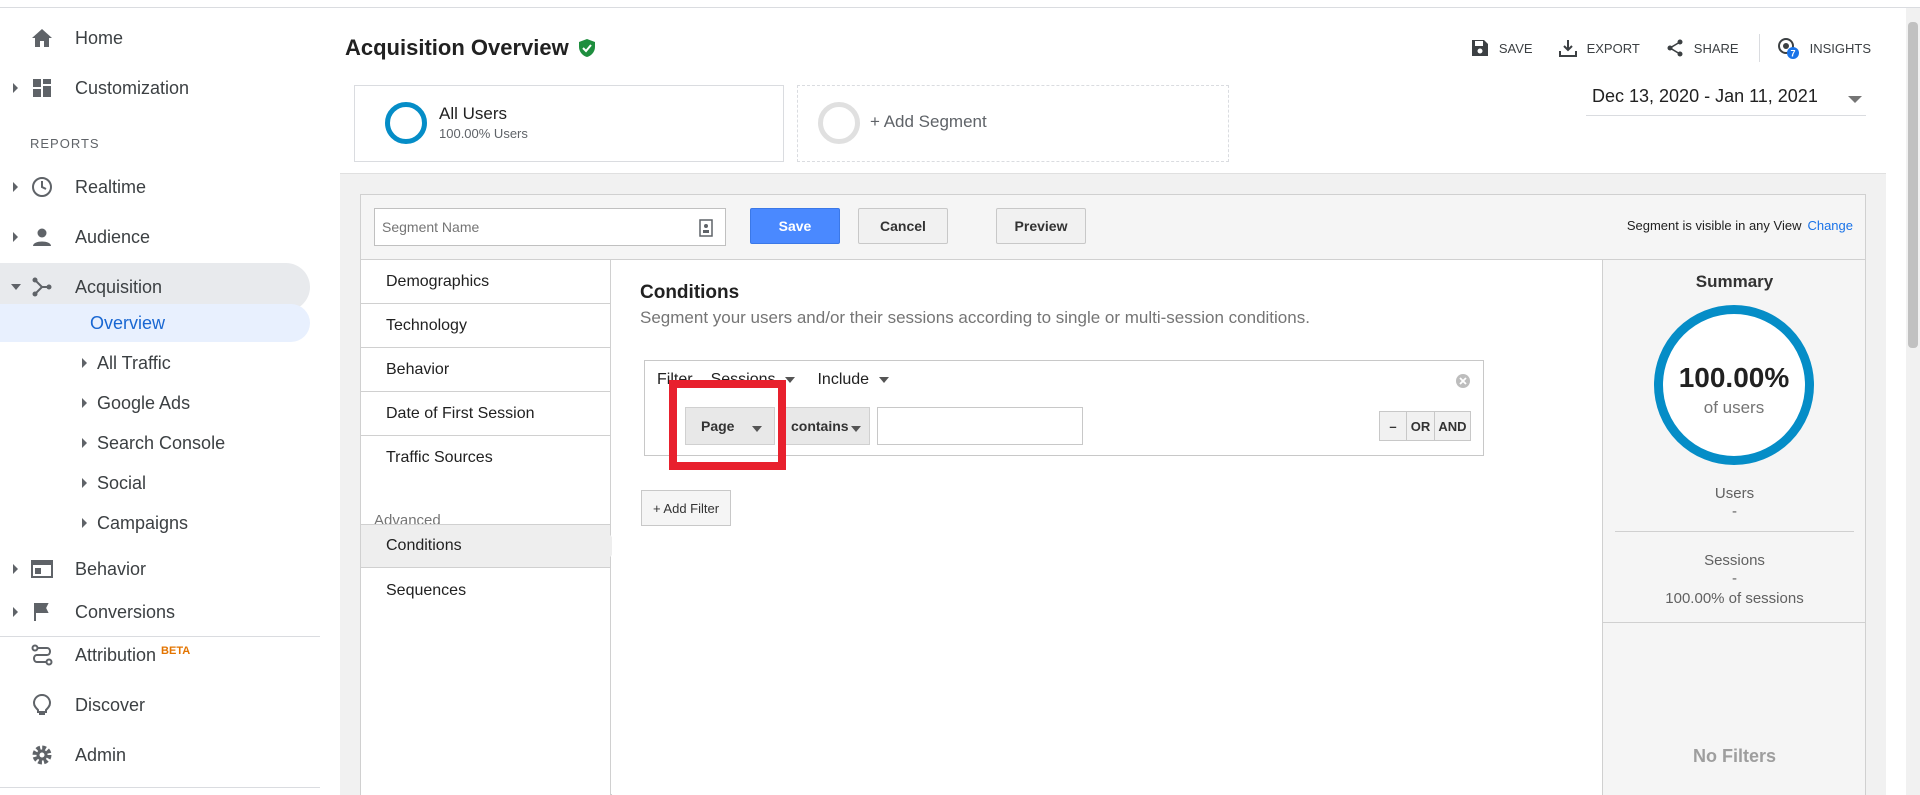  Describe the element at coordinates (1705, 96) in the screenshot. I see `date-range-text: Dec 13, 2020 - Jan 11, 2021` at that location.